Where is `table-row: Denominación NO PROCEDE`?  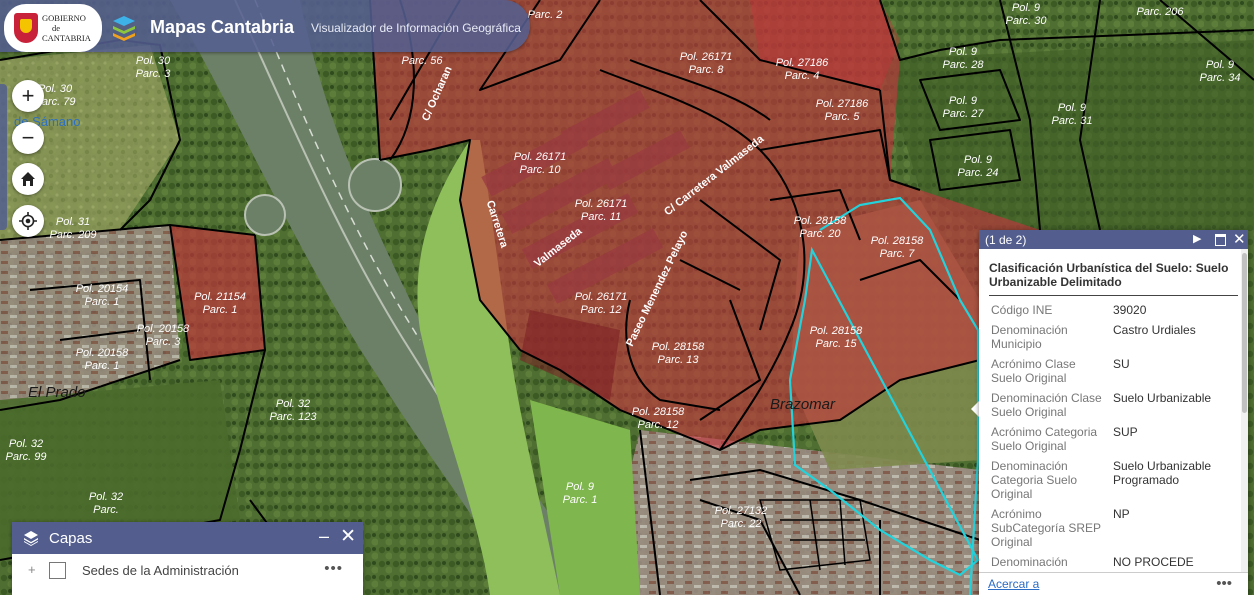
table-row: Denominación NO PROCEDE is located at coordinates (1113, 562).